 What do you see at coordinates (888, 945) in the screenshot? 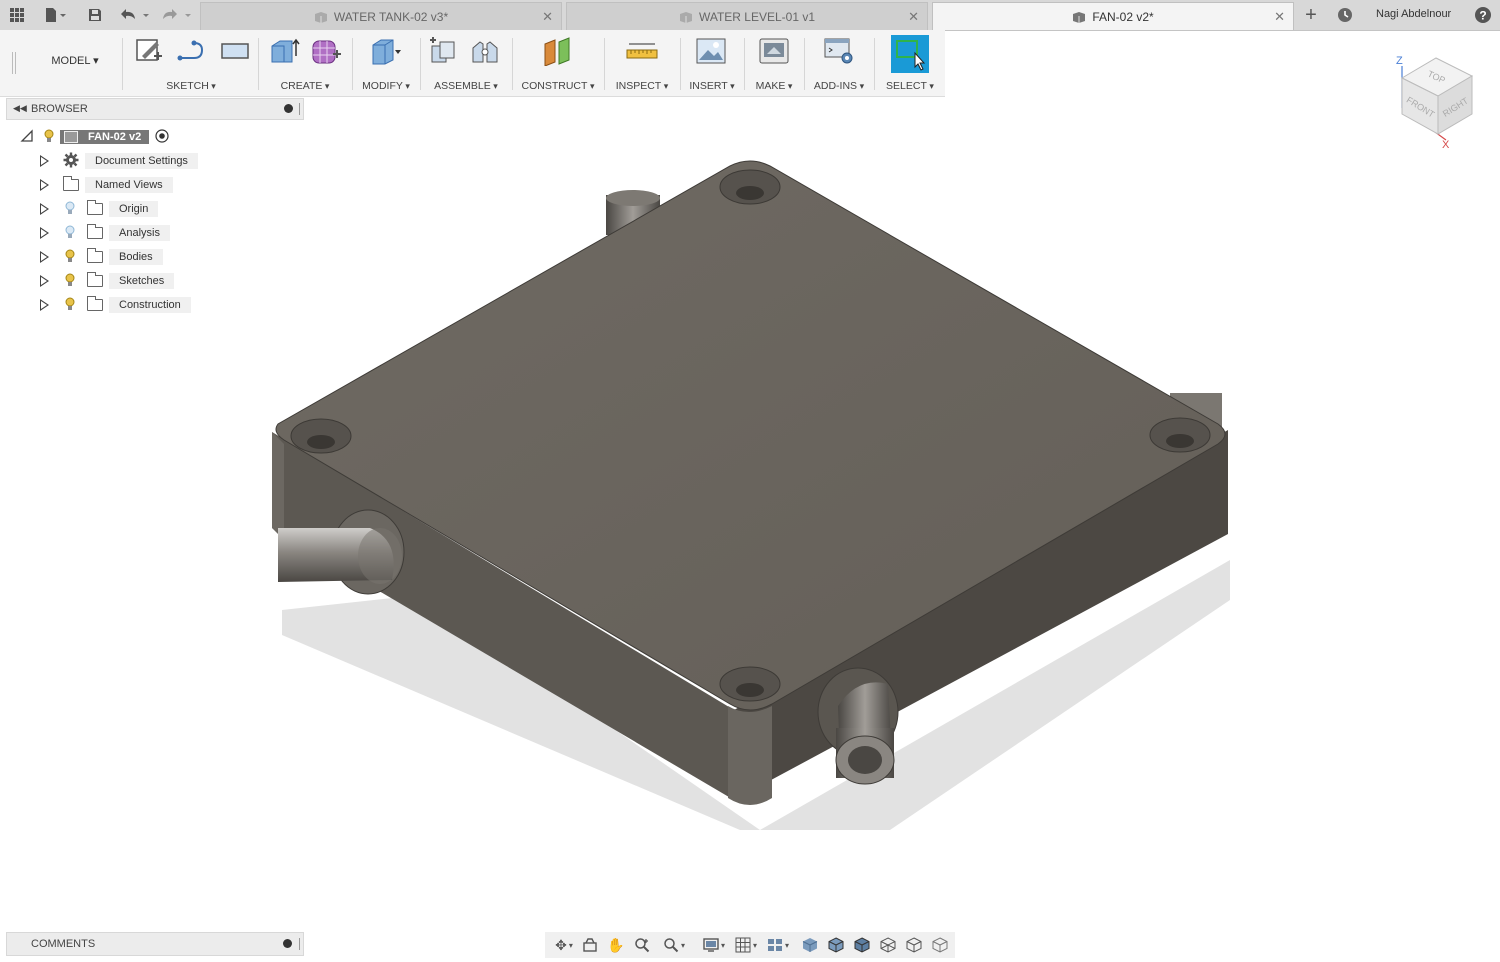
I see `wireframe-icon` at bounding box center [888, 945].